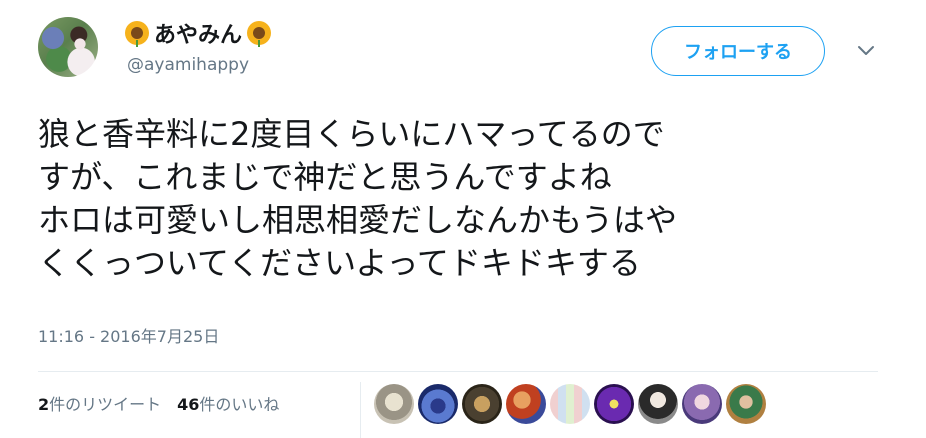  I want to click on retweet-count: 2, so click(44, 404).